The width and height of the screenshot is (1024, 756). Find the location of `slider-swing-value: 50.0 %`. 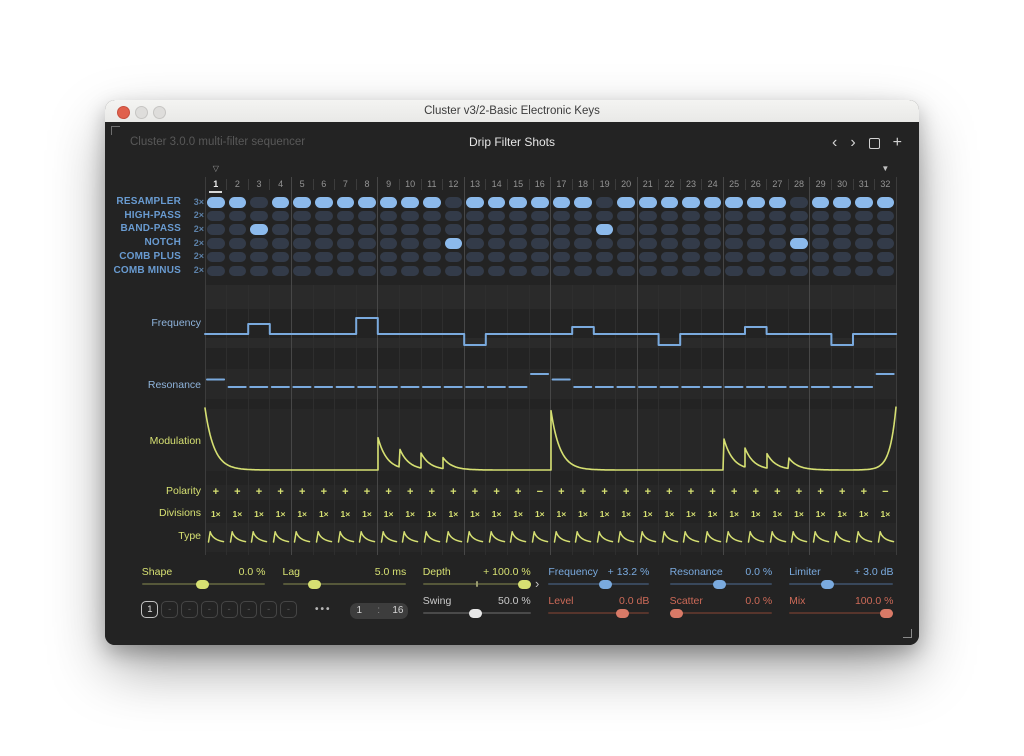

slider-swing-value: 50.0 % is located at coordinates (514, 601).